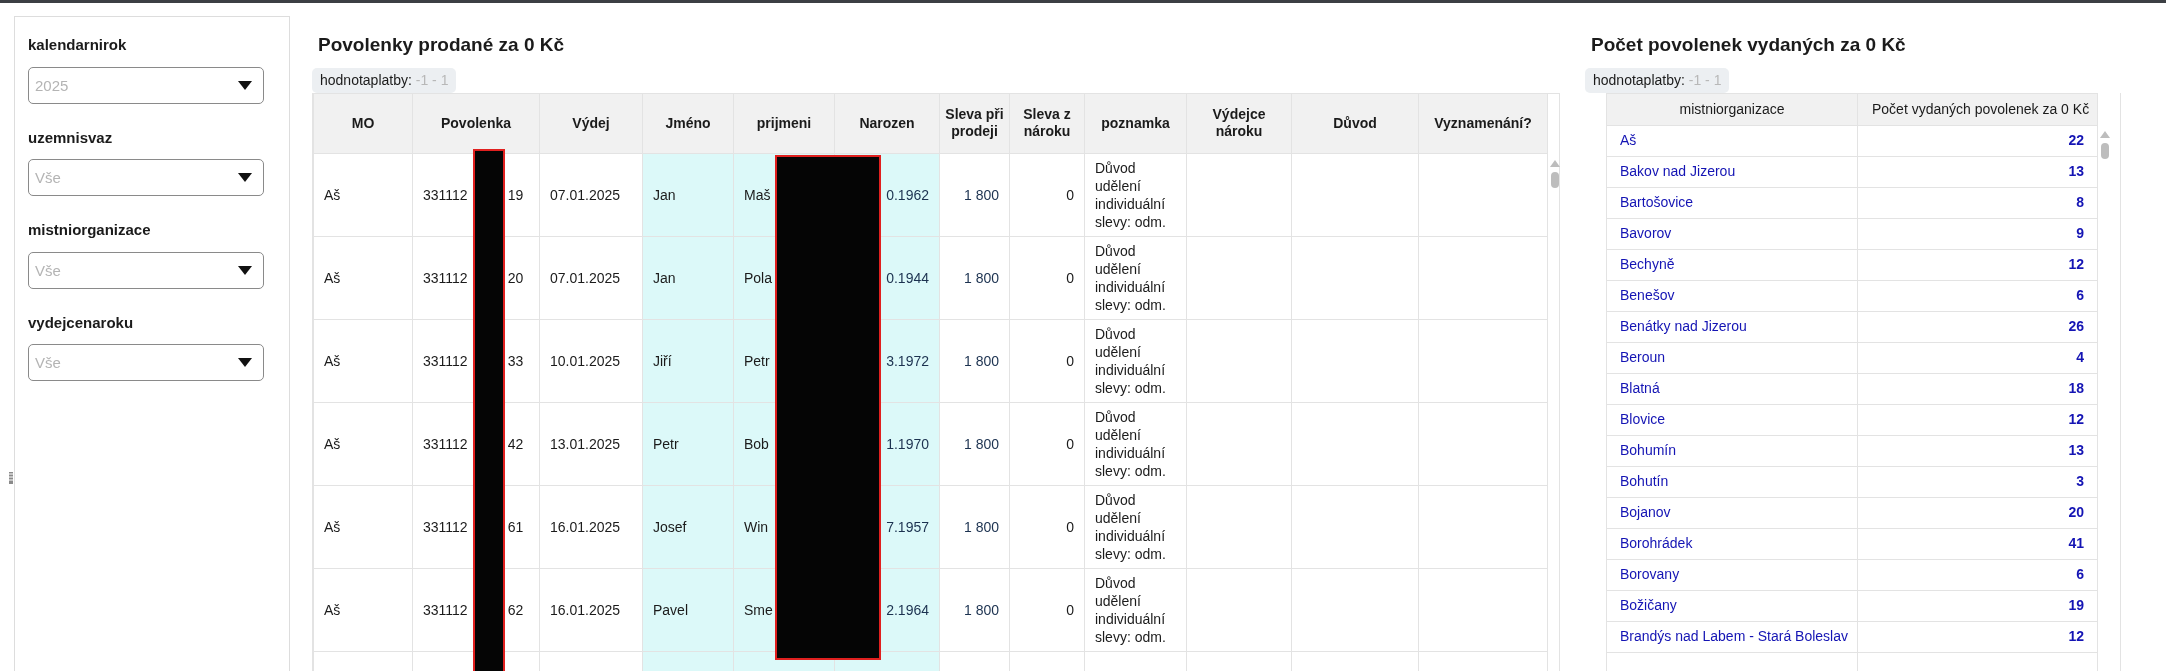 The image size is (2166, 671). Describe the element at coordinates (11, 478) in the screenshot. I see `resize-handle-icon` at that location.